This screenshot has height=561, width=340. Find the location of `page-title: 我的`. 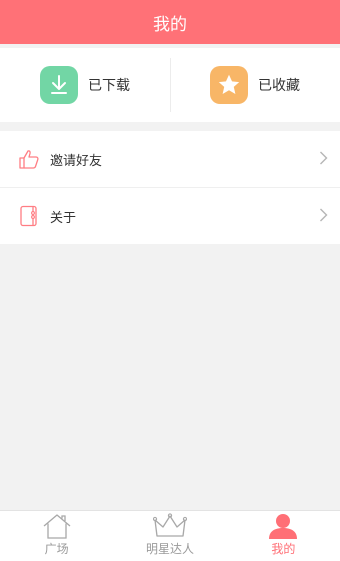

page-title: 我的 is located at coordinates (170, 24).